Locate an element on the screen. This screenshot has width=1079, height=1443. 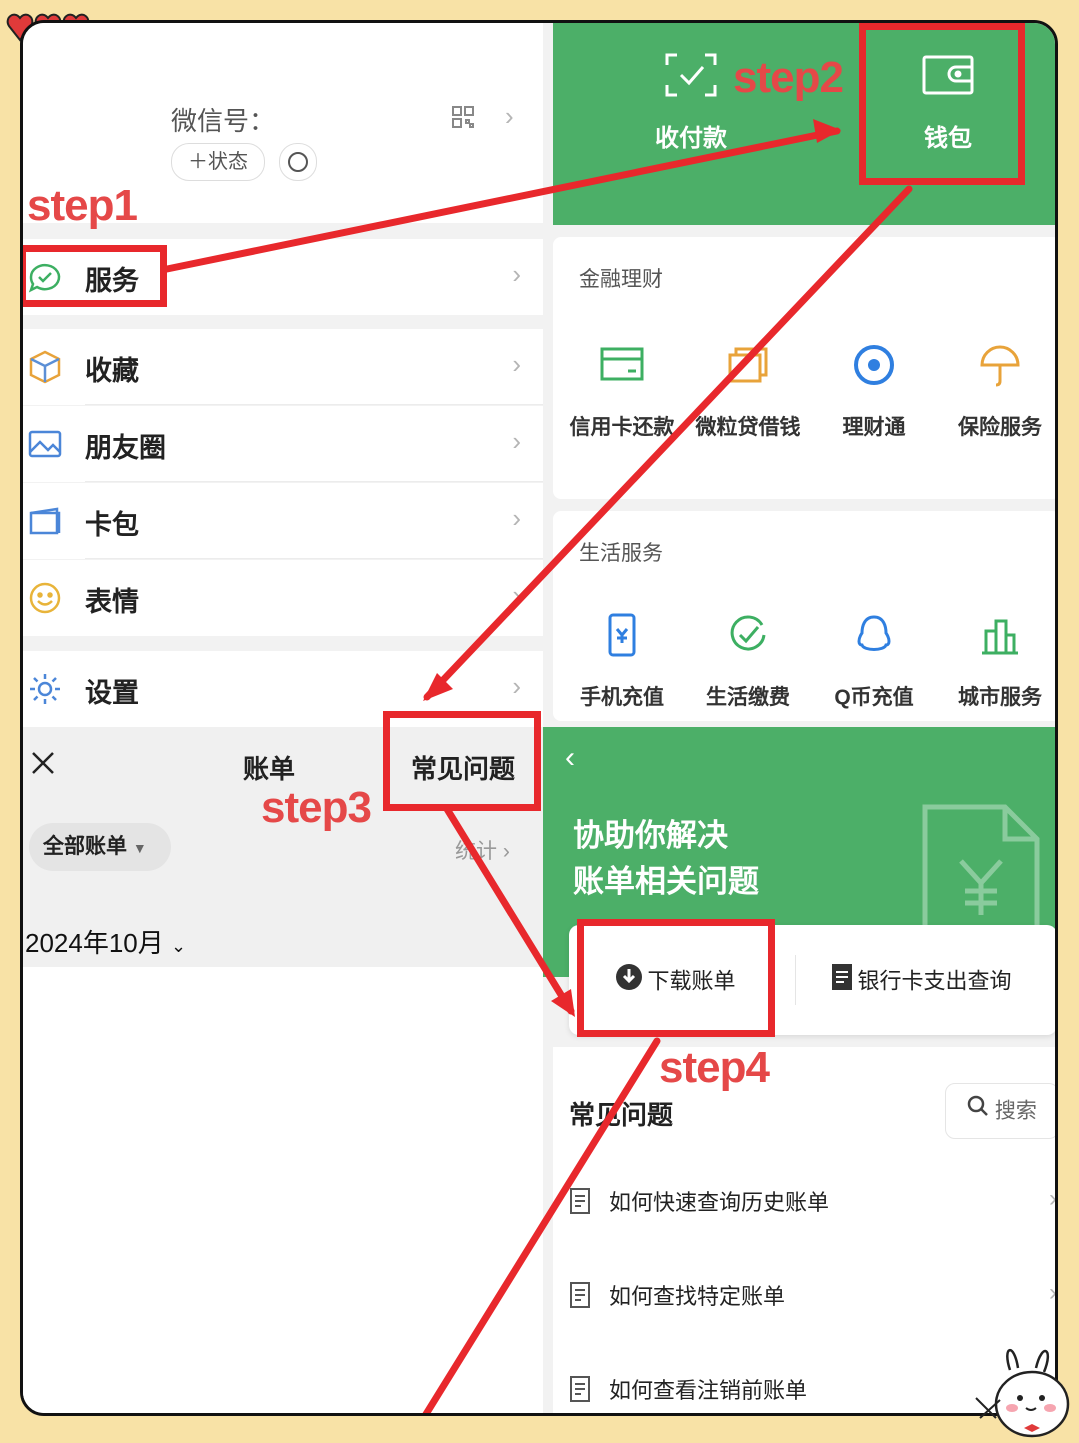
step1-label: step1 is located at coordinates (82, 205).